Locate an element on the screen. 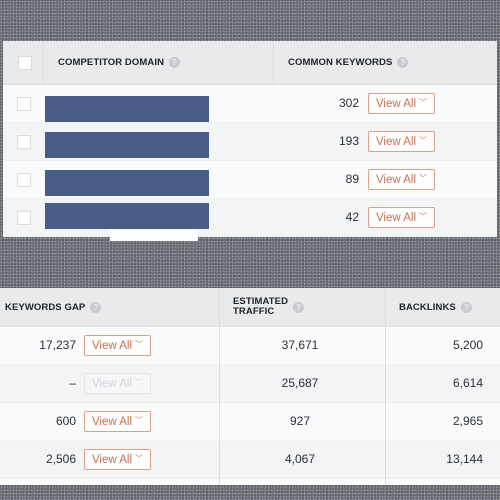 The image size is (500, 500). header-label: KEYWORDS GAP is located at coordinates (45, 307).